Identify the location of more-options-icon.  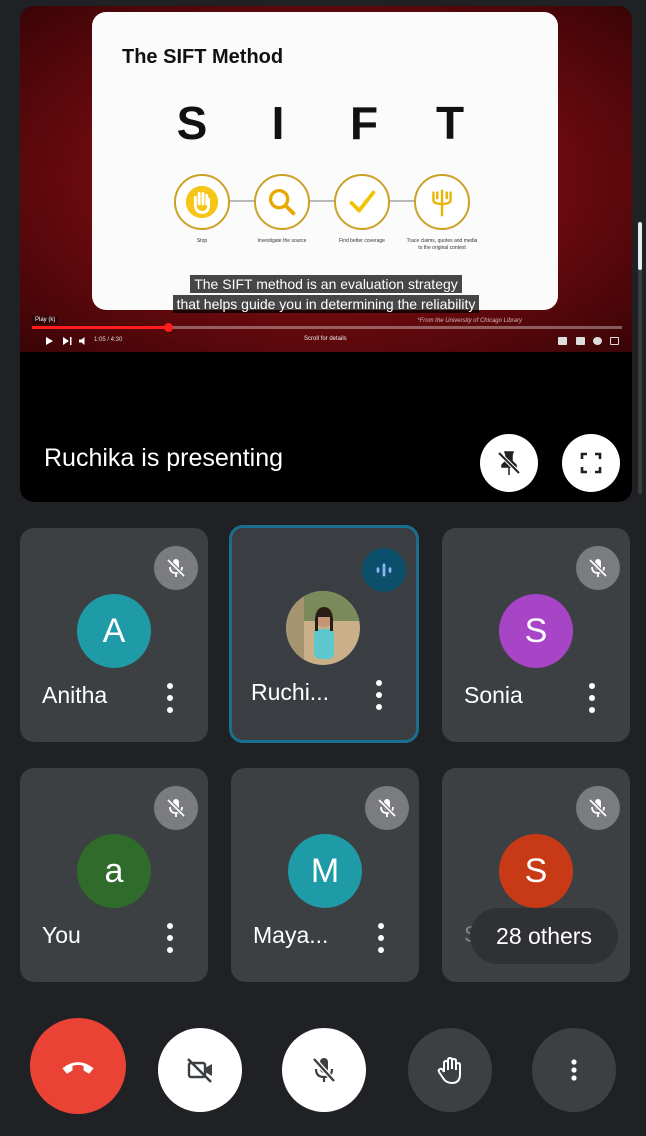
(574, 1070).